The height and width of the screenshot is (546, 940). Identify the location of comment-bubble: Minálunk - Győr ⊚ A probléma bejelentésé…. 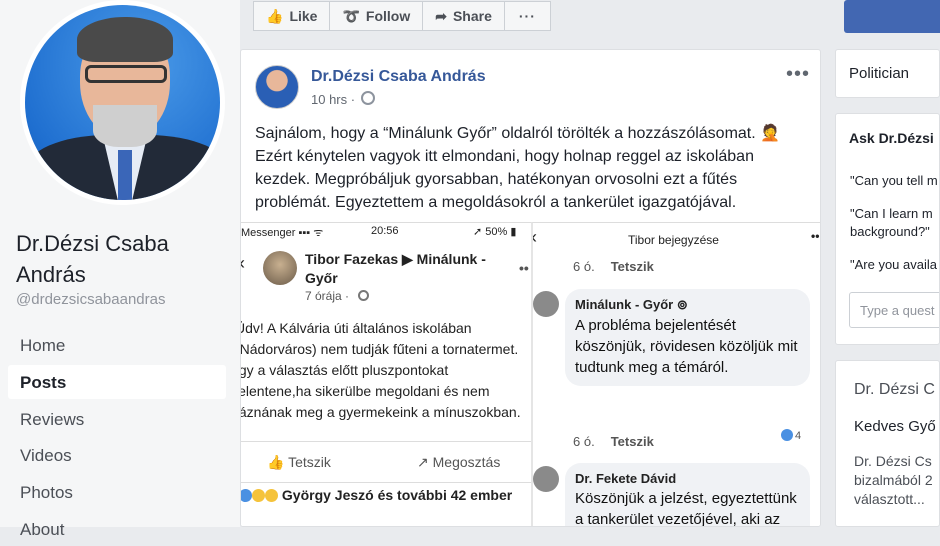
(687, 337).